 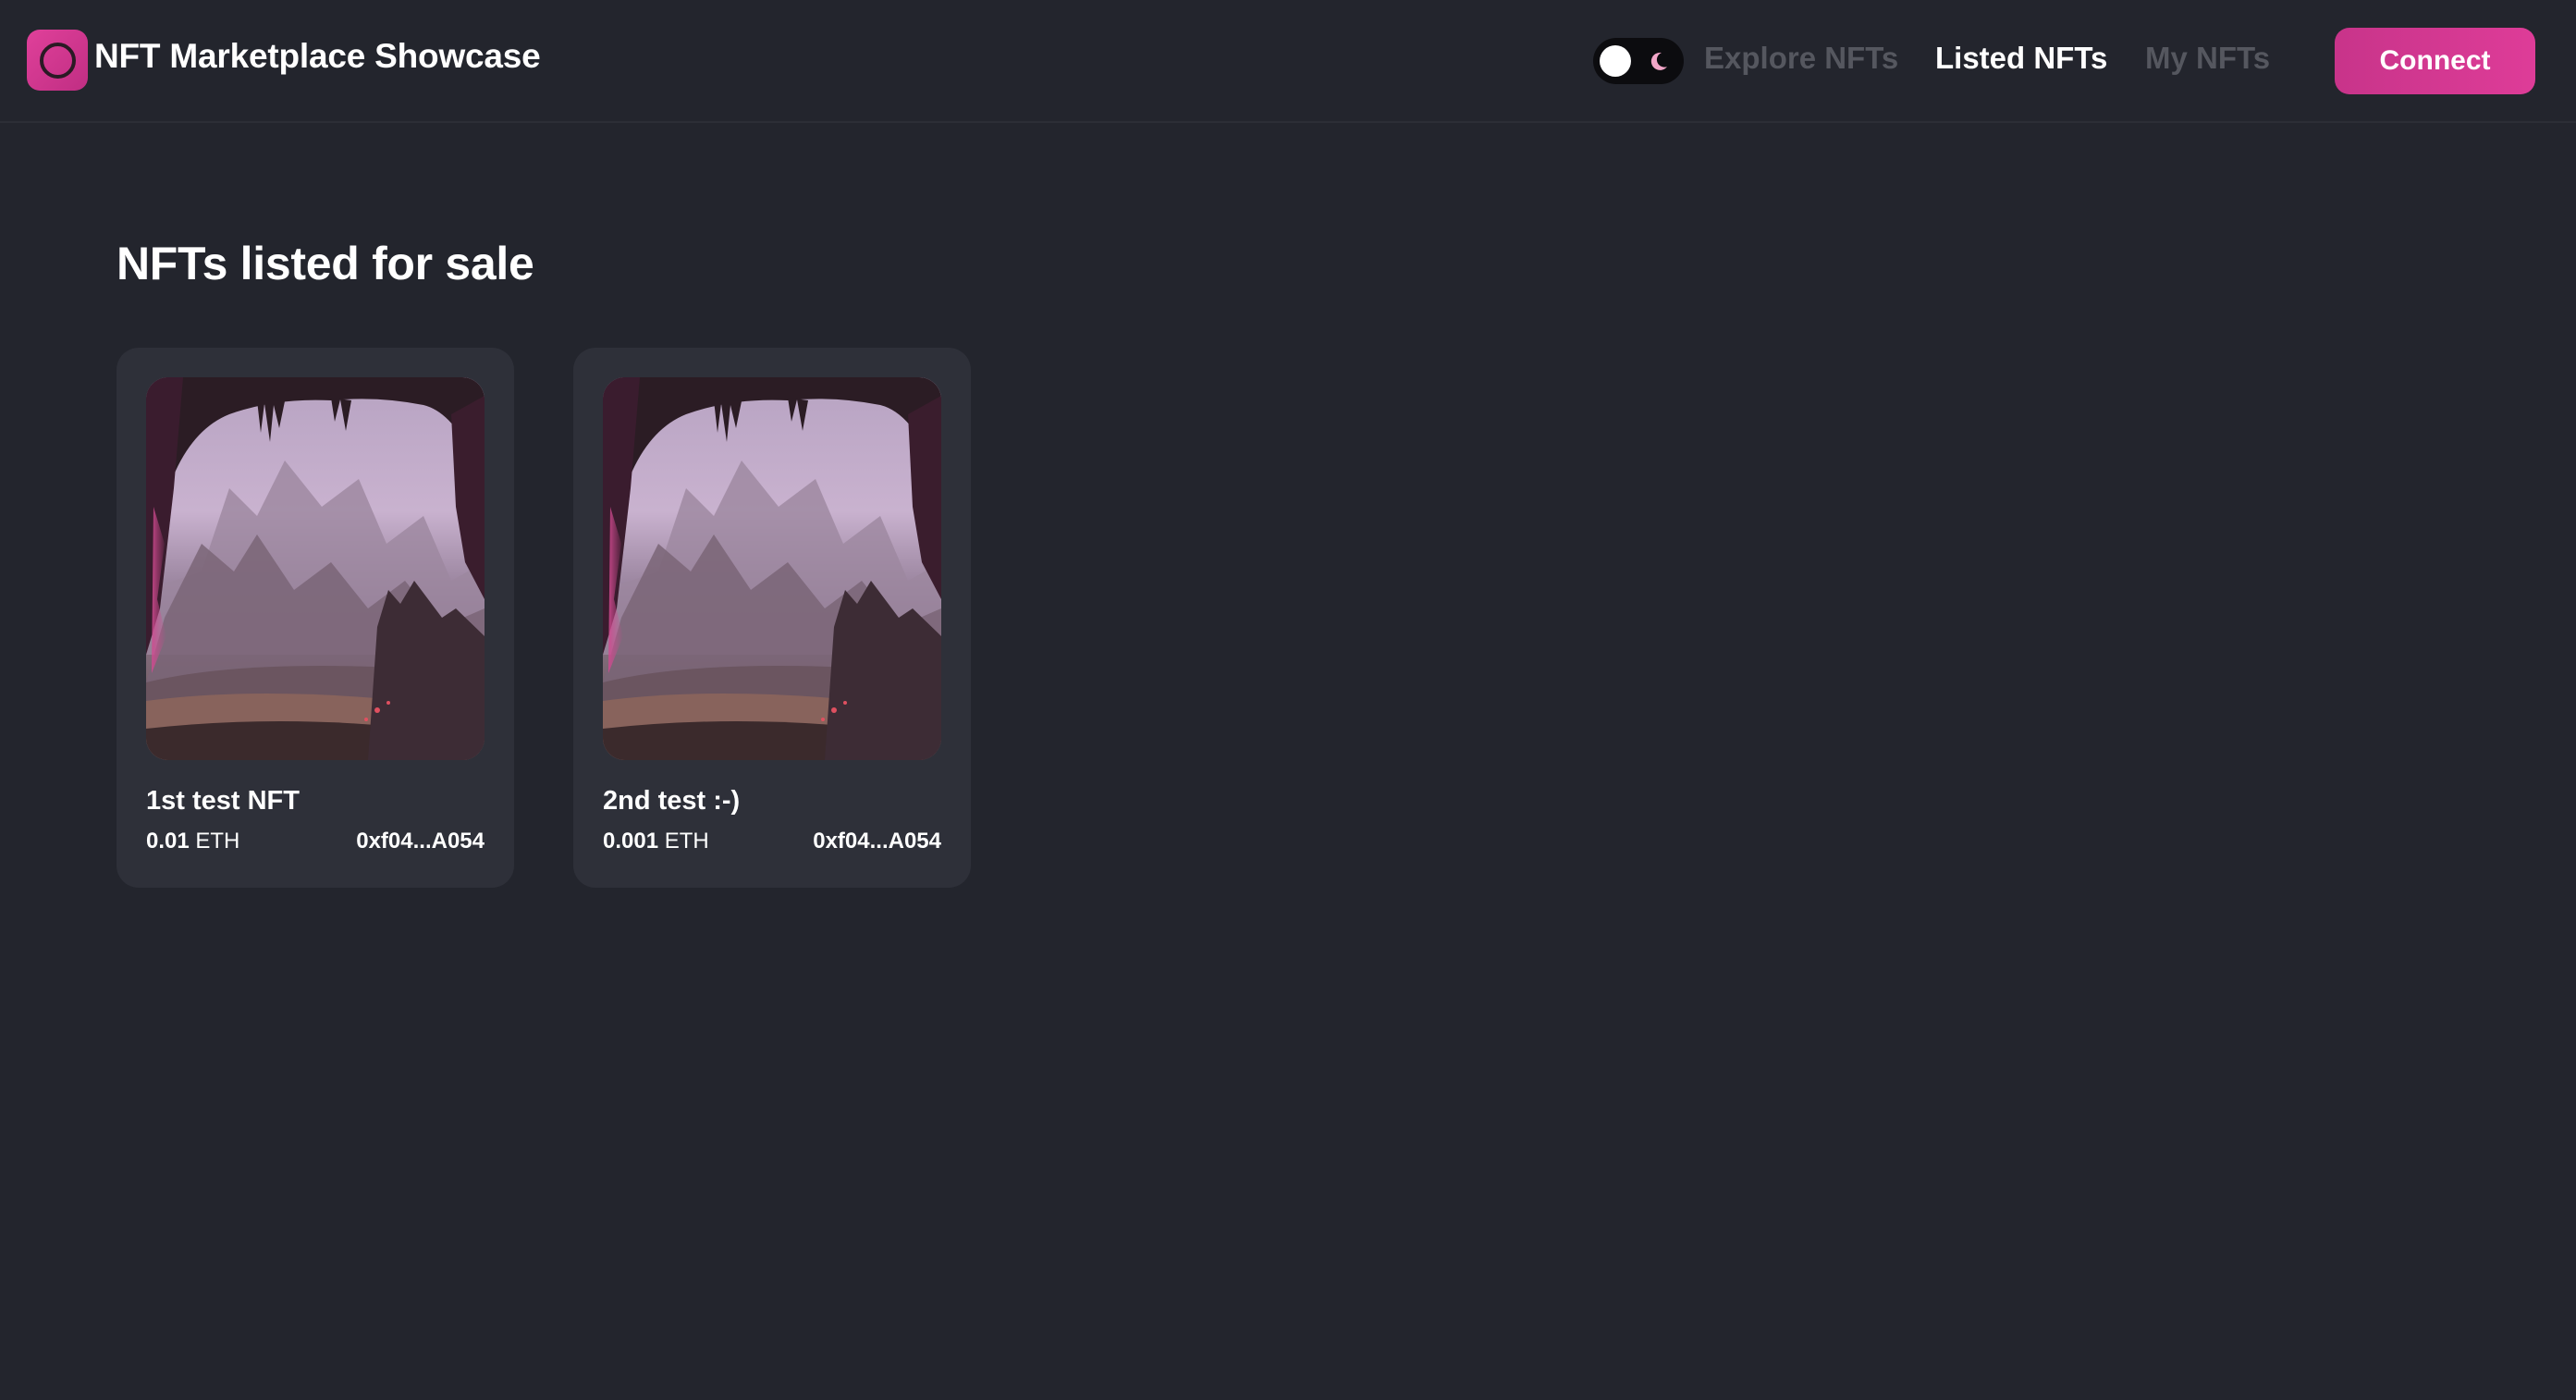 I want to click on moon-icon, so click(x=1659, y=61).